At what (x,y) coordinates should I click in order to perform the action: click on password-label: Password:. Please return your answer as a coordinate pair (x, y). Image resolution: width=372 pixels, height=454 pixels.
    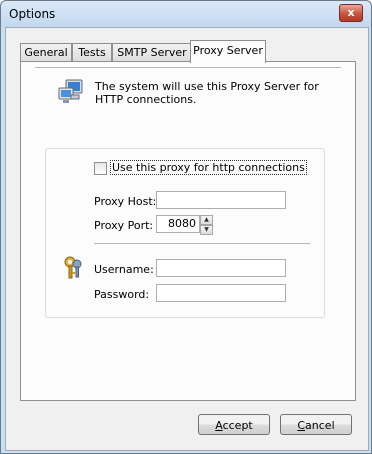
    Looking at the image, I should click on (122, 294).